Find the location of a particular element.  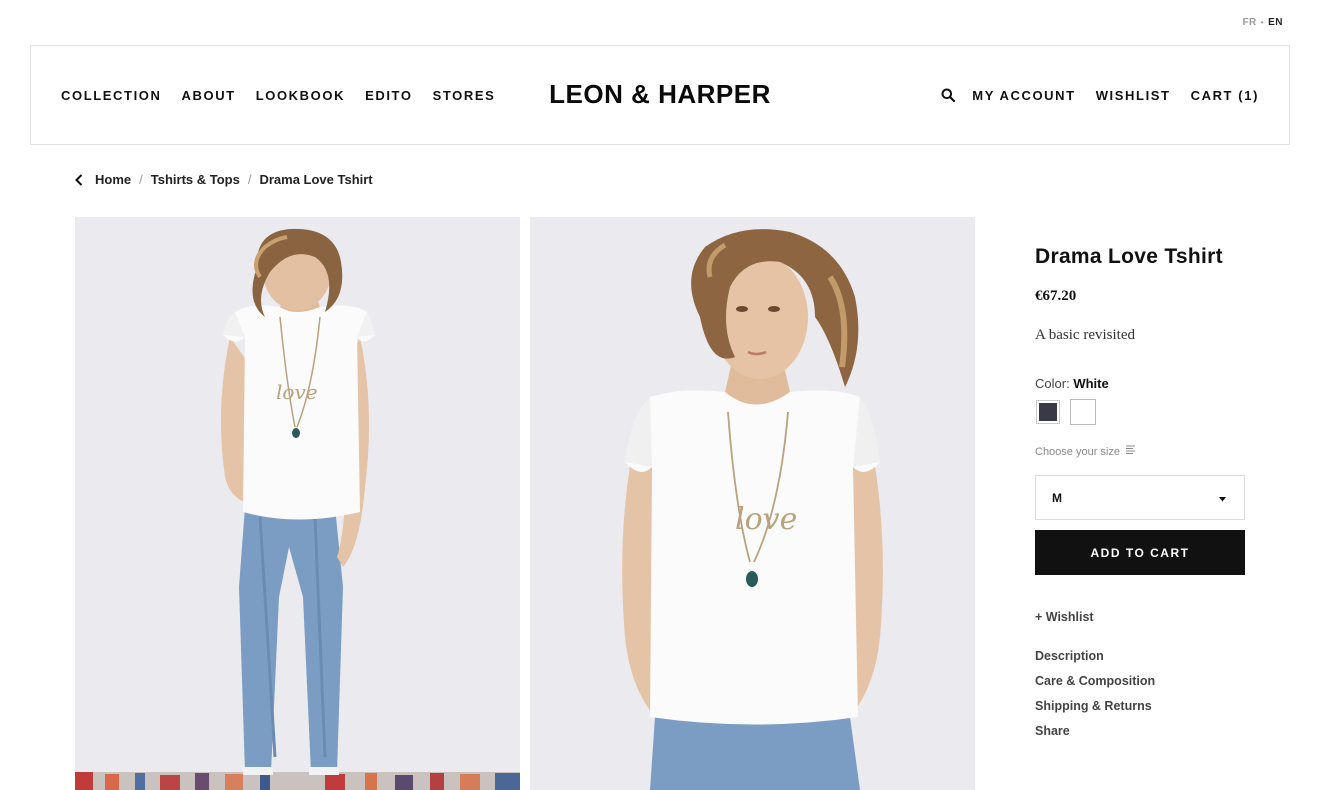

size-guide-icon is located at coordinates (1131, 451).